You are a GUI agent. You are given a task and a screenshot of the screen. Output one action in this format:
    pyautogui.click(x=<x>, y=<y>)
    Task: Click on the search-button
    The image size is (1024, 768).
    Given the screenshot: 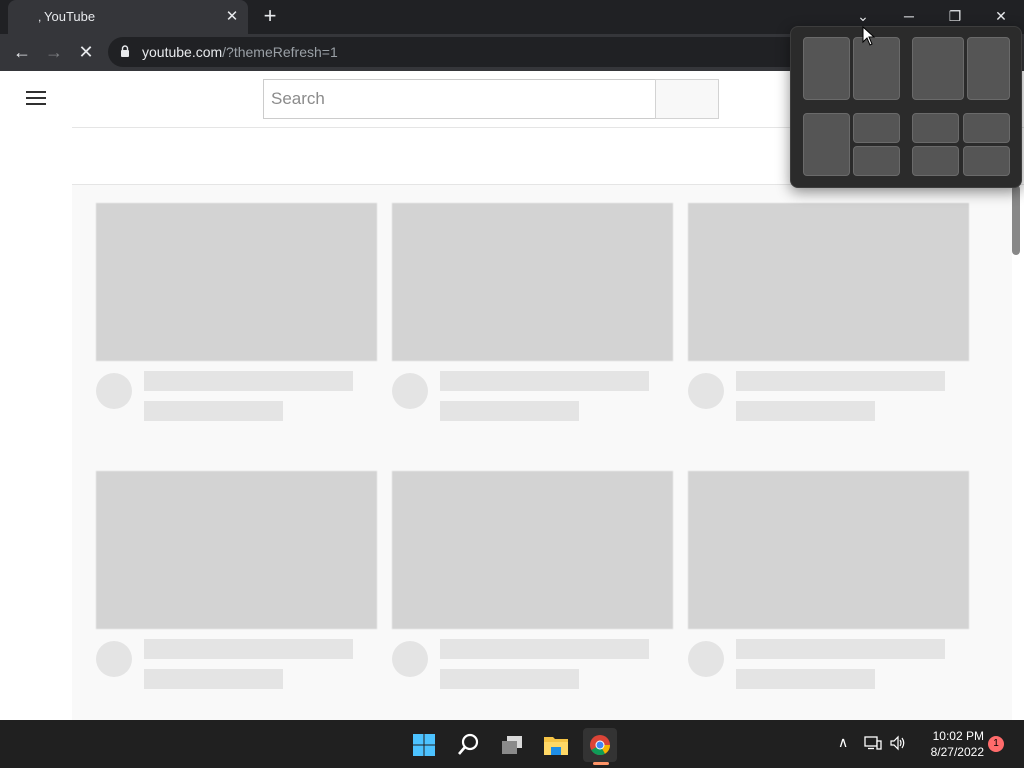 What is the action you would take?
    pyautogui.click(x=687, y=99)
    